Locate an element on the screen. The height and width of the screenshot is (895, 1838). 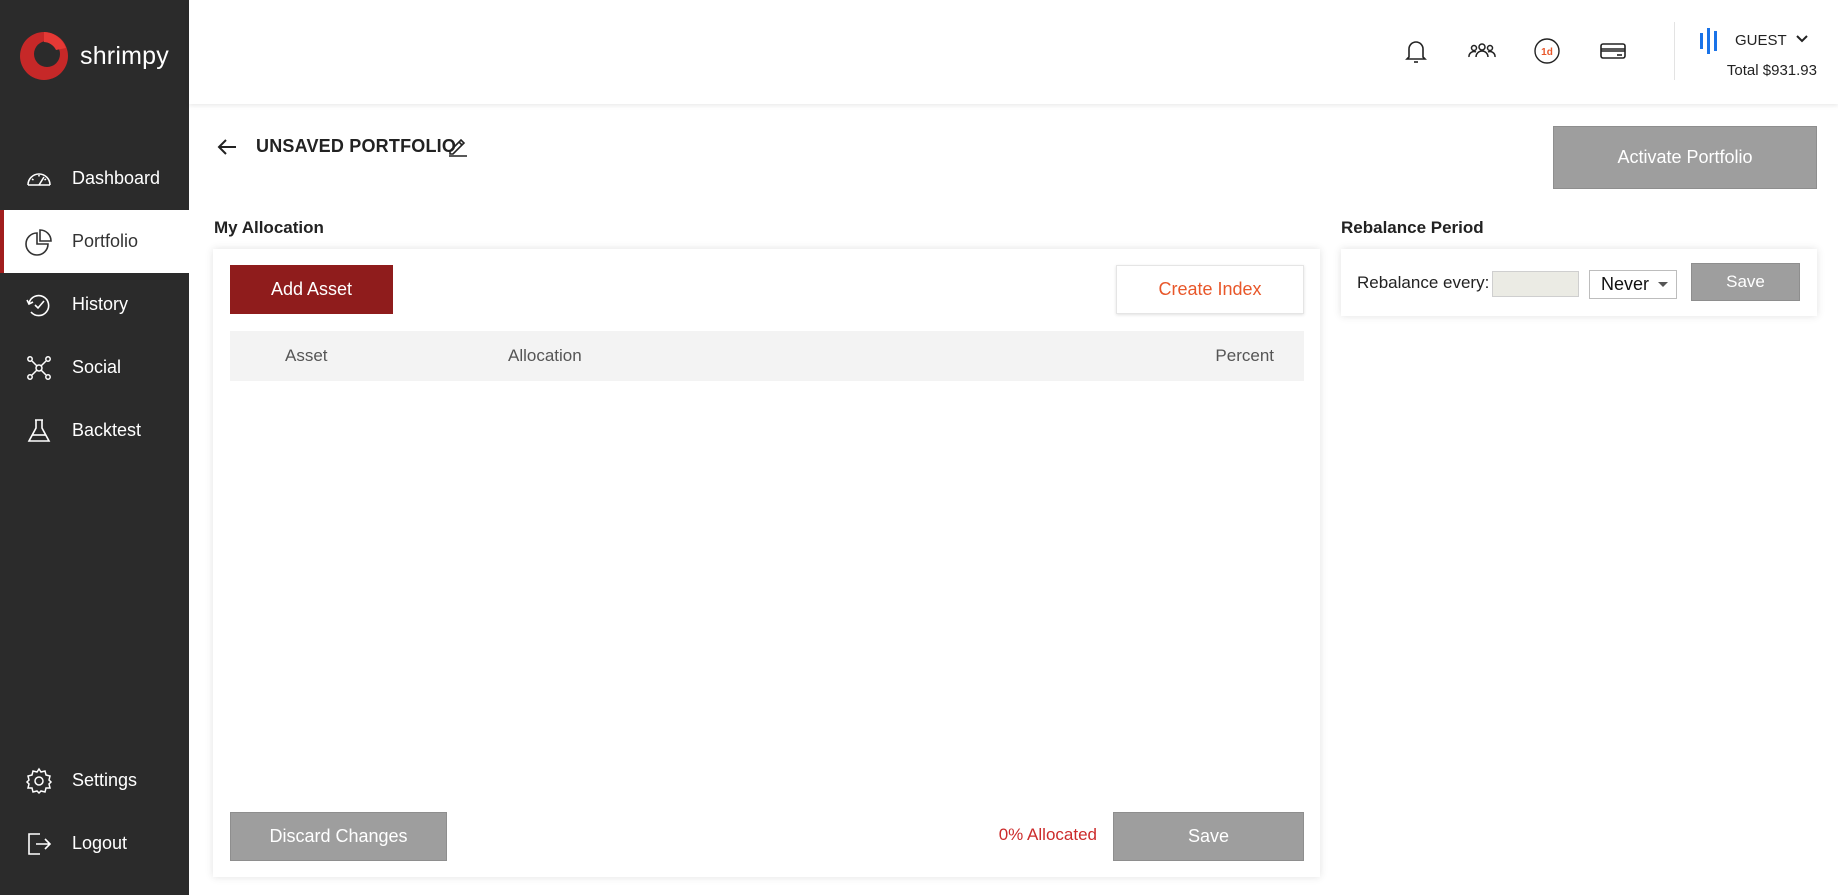
rebalance-period-select: Never is located at coordinates (1633, 284).